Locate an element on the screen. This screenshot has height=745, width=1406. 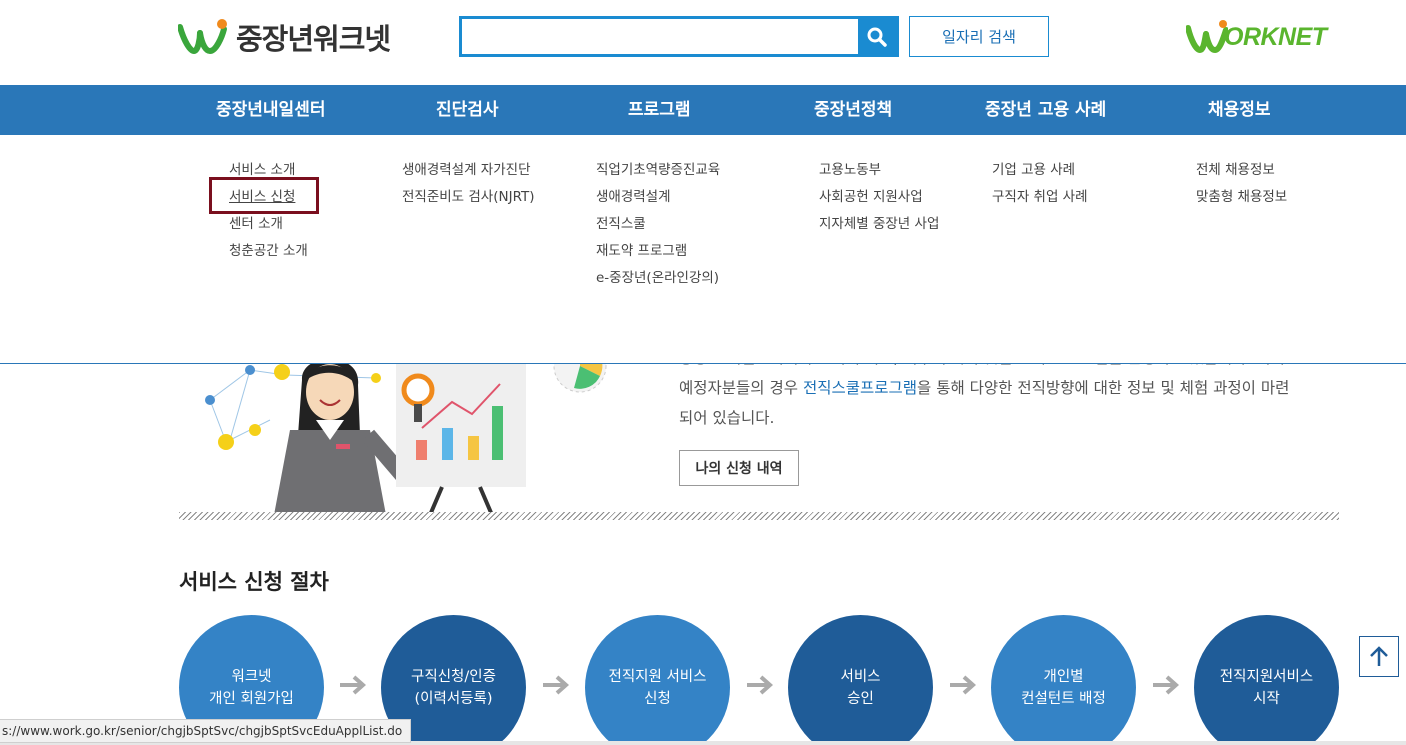
menu-link-company-cases: 기업 고용 사례 is located at coordinates (1040, 170).